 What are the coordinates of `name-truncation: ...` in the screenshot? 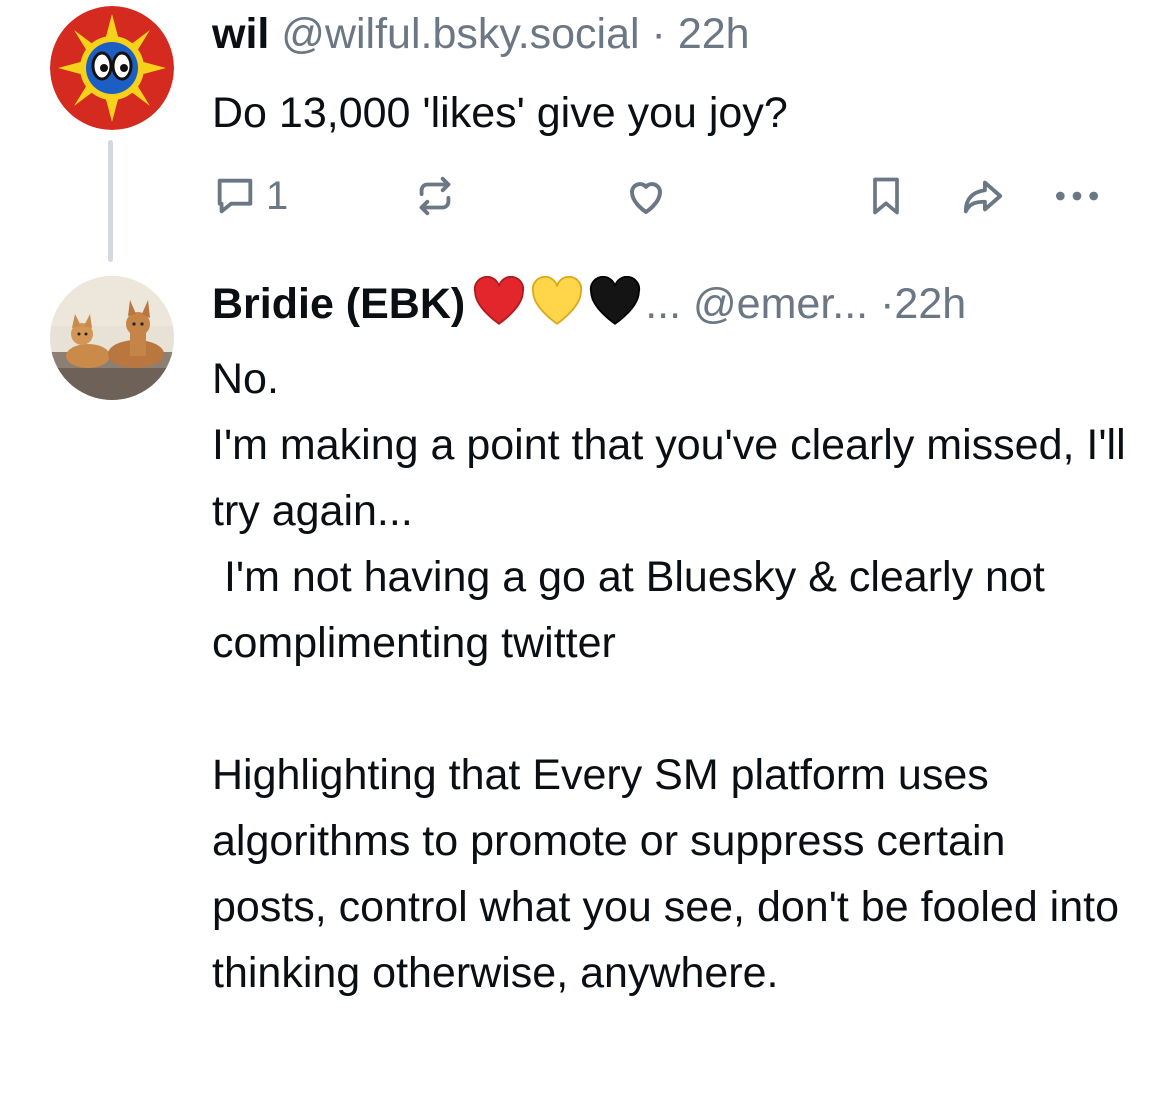 It's located at (663, 304).